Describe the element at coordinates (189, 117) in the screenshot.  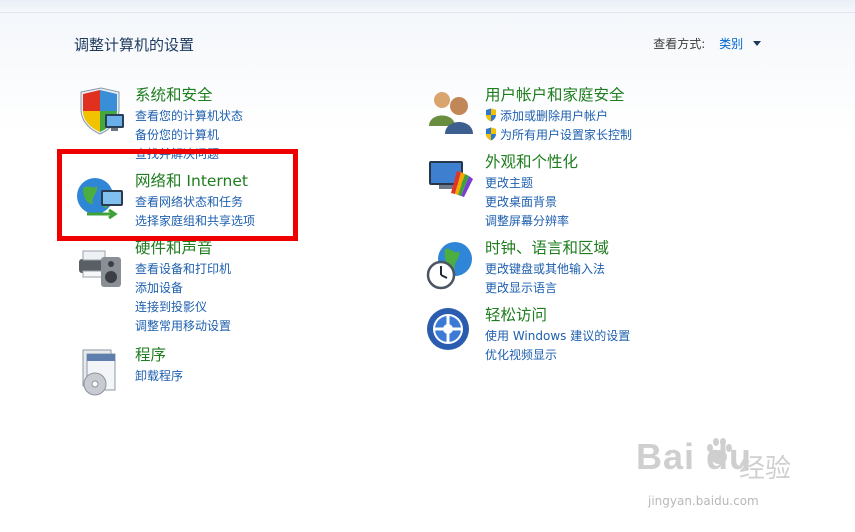
I see `link-view-computer-status: 查看您的计算机状态` at that location.